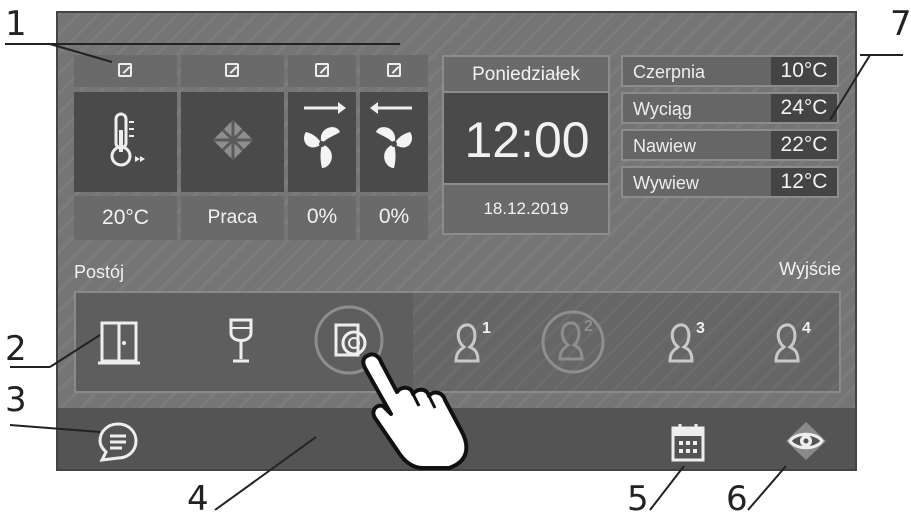  I want to click on temperature-value: 20°C, so click(125, 217).